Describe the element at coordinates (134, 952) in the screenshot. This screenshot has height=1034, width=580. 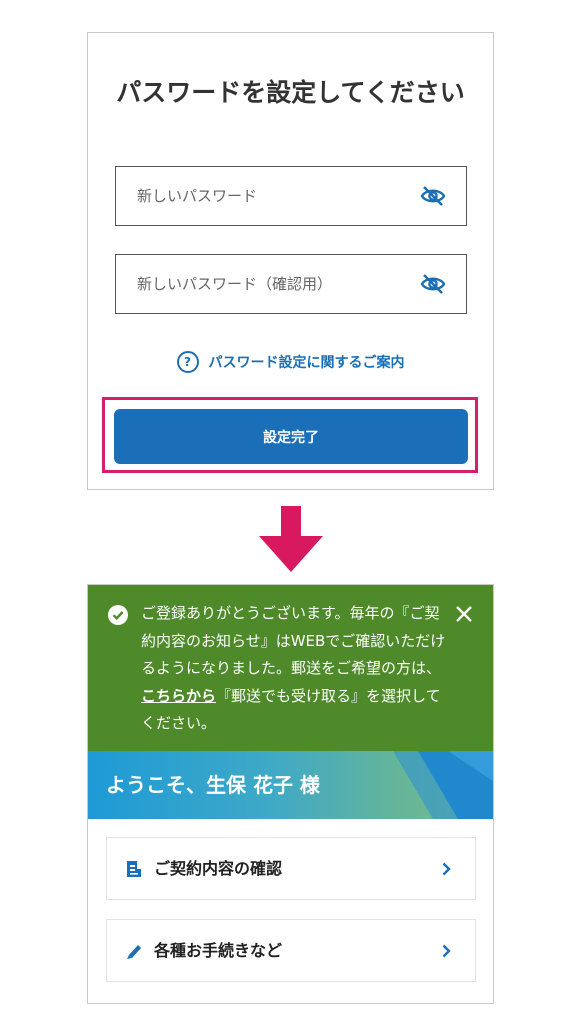
I see `pencil-icon` at that location.